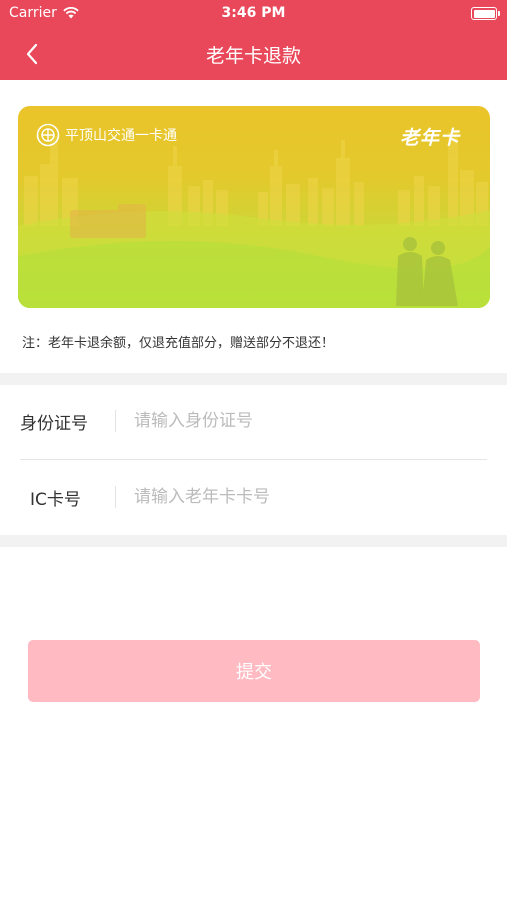 This screenshot has height=900, width=507. Describe the element at coordinates (294, 497) in the screenshot. I see `ic-card-input` at that location.